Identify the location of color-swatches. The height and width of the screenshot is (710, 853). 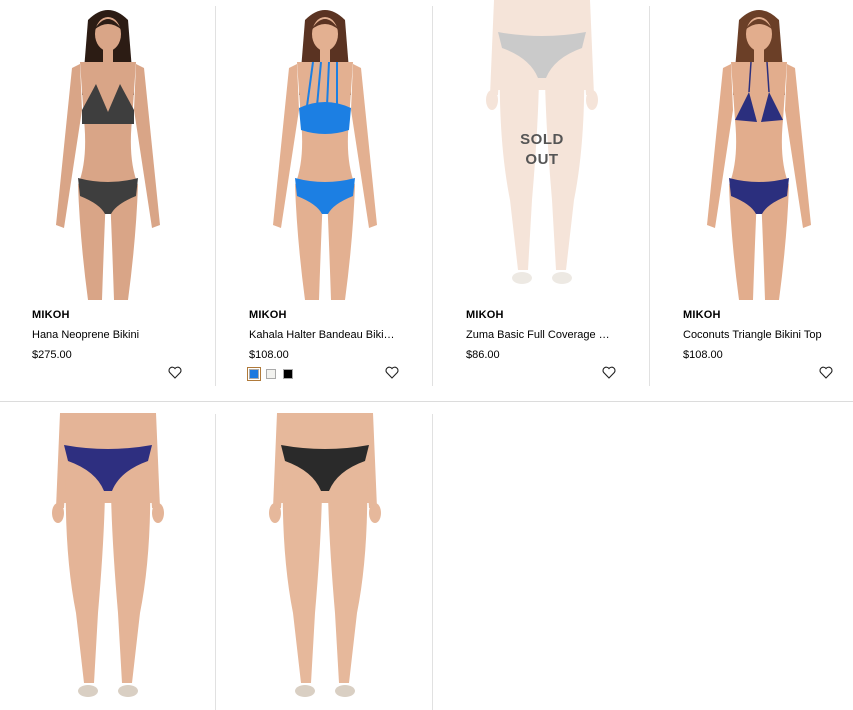
(270, 374).